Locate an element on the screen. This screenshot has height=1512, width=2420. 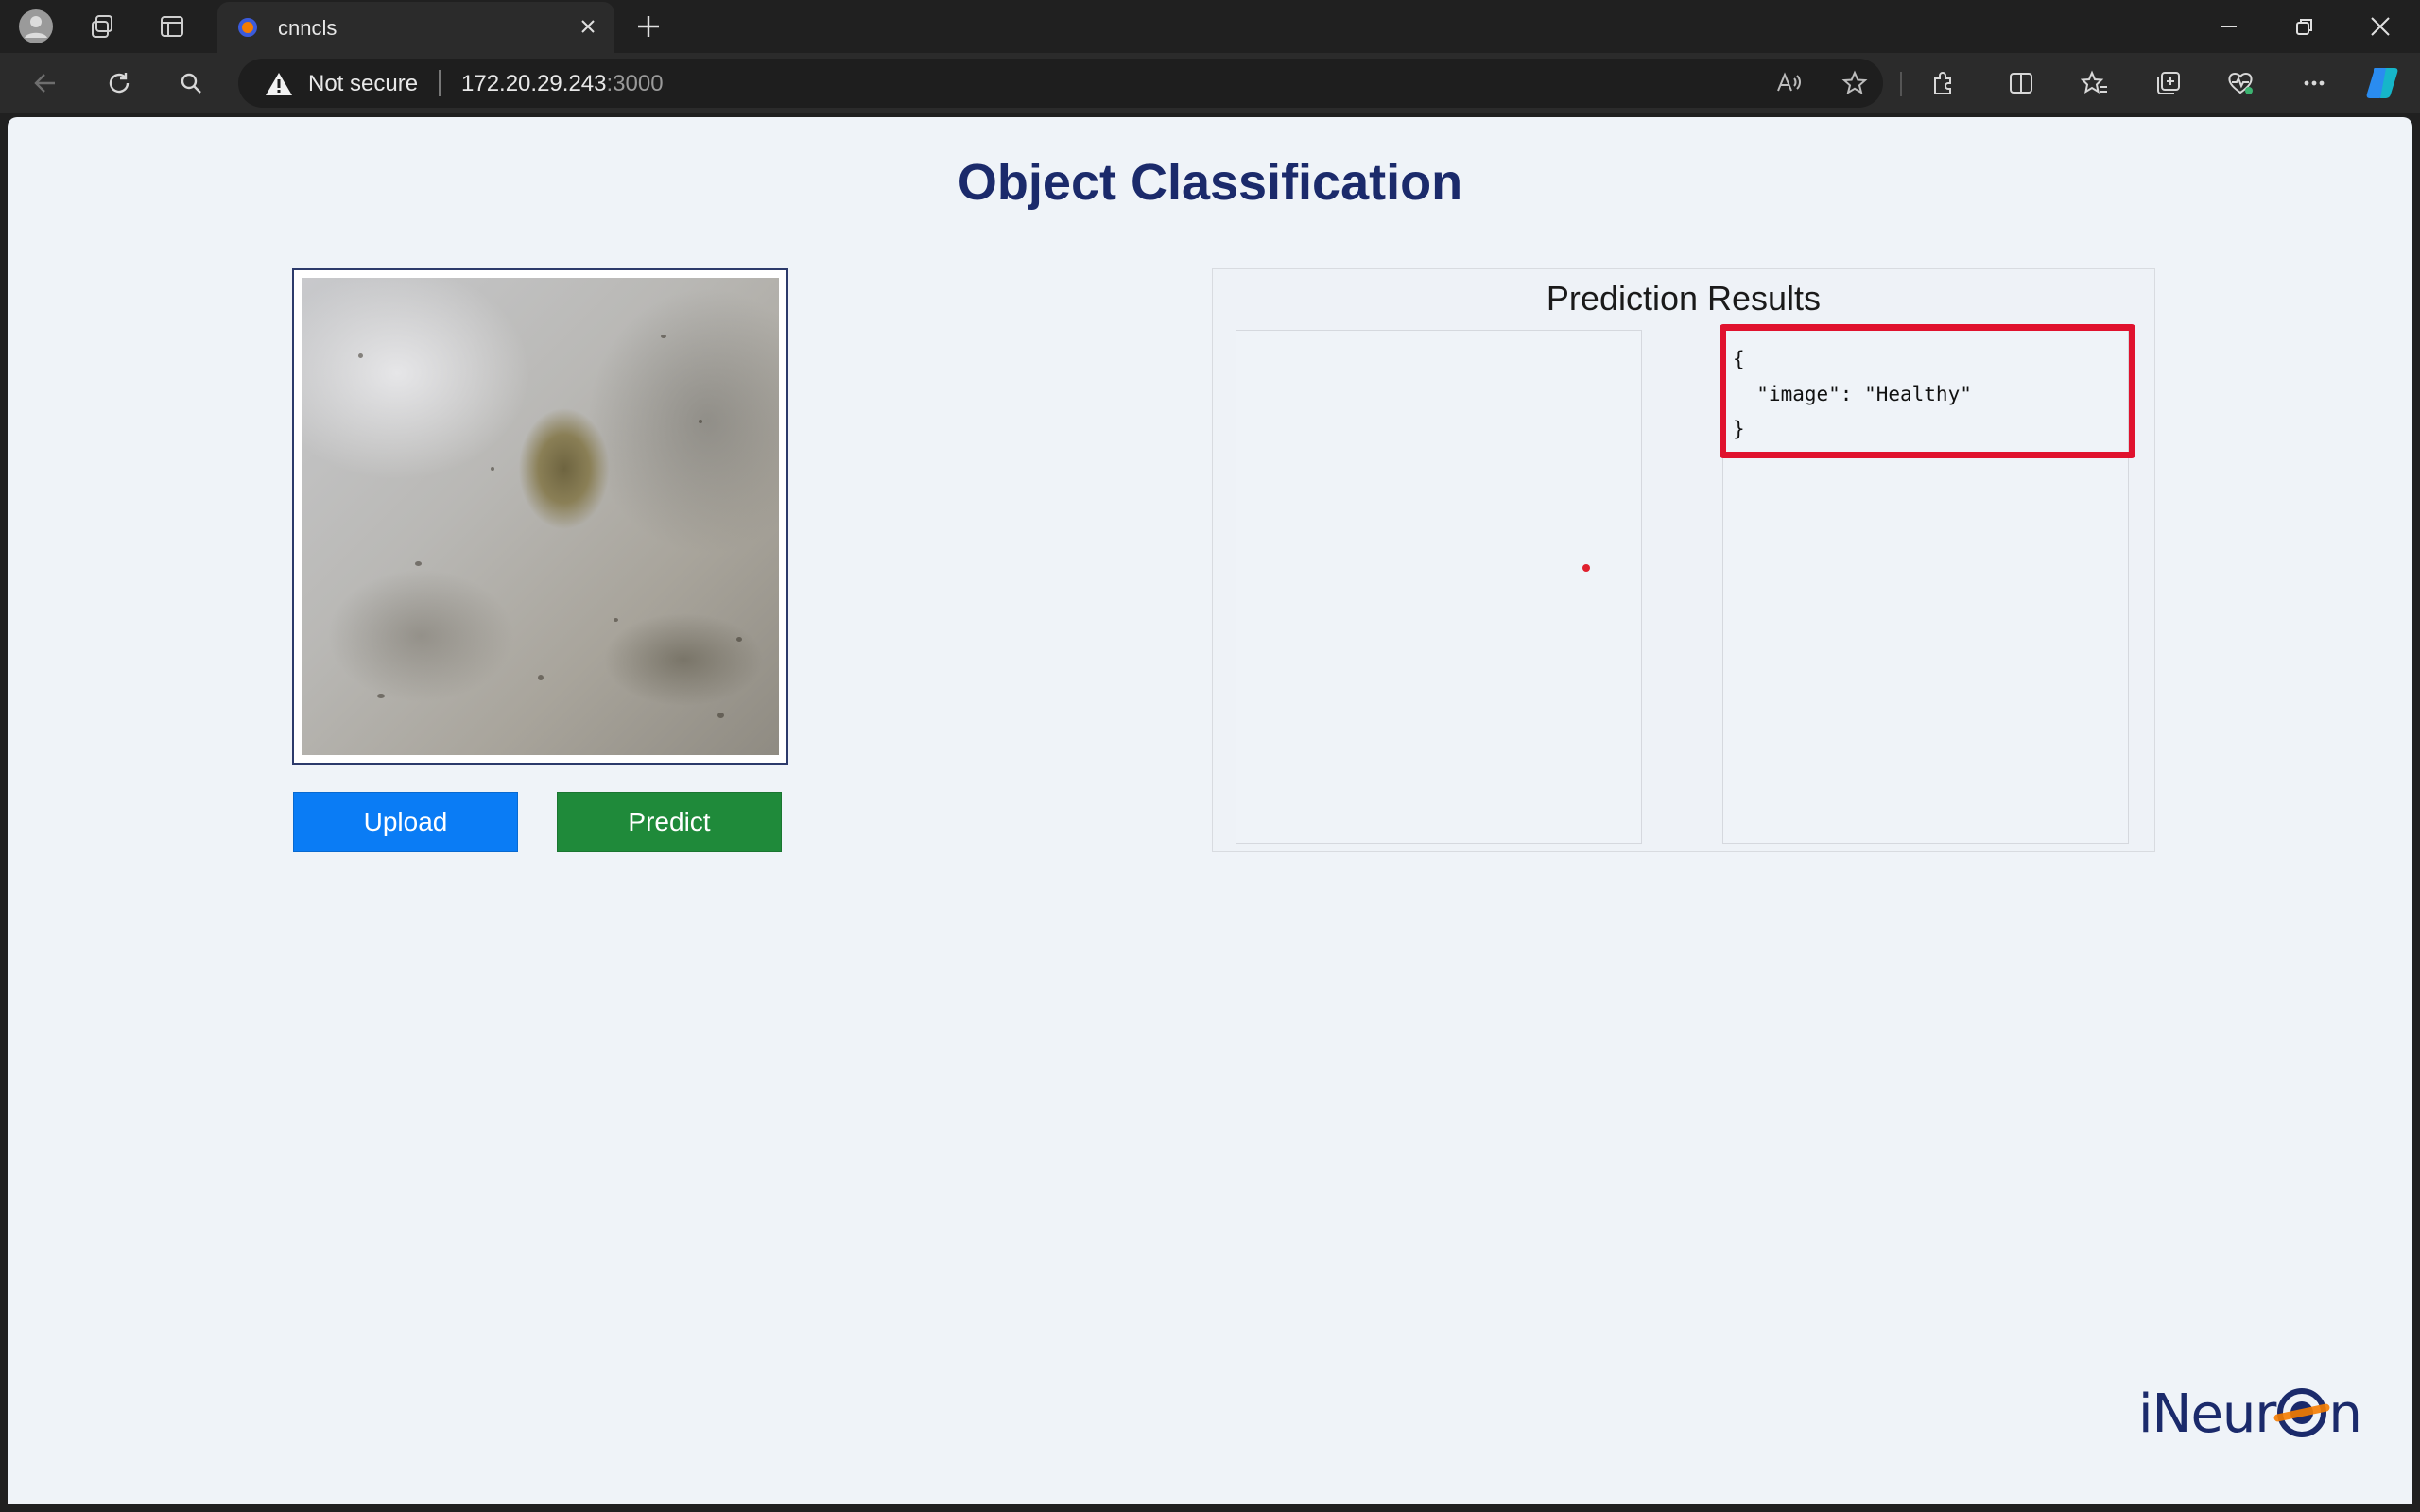
upload-button: Upload is located at coordinates (405, 822).